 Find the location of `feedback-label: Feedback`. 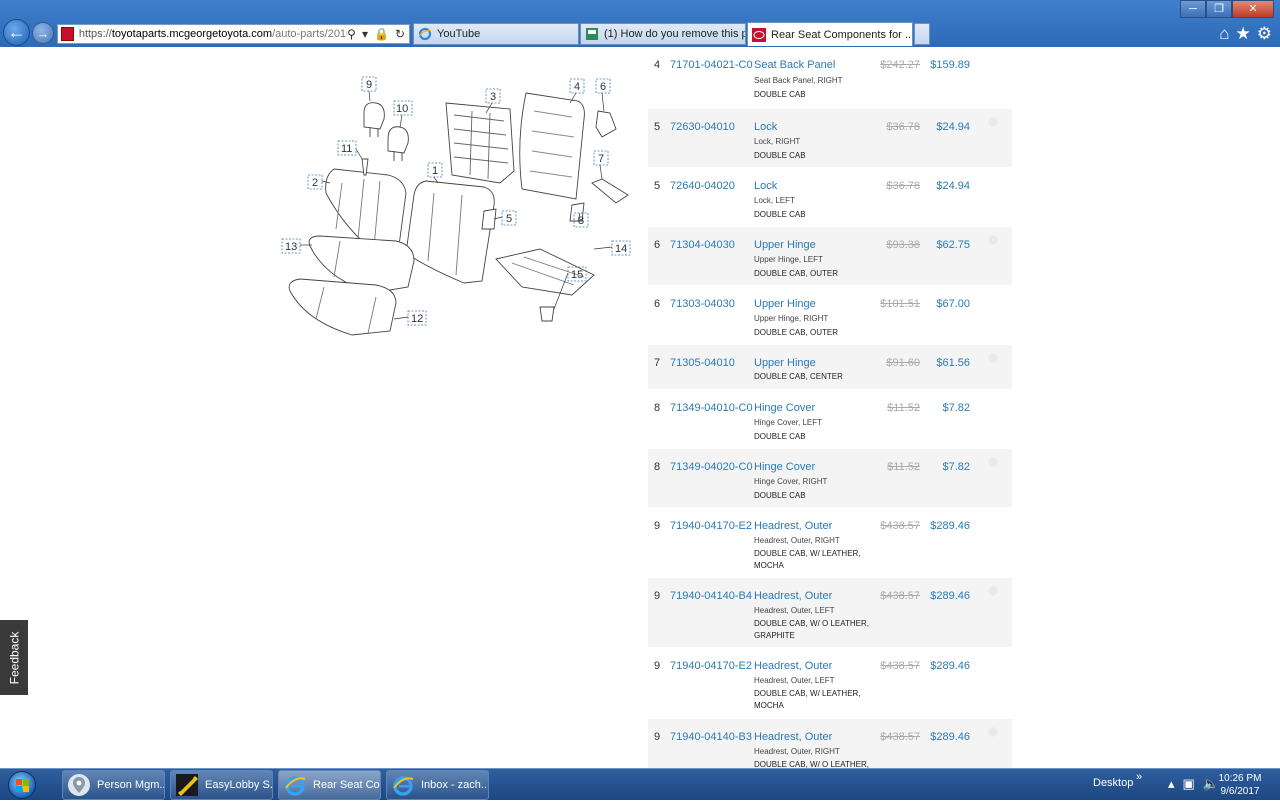

feedback-label: Feedback is located at coordinates (14, 657).